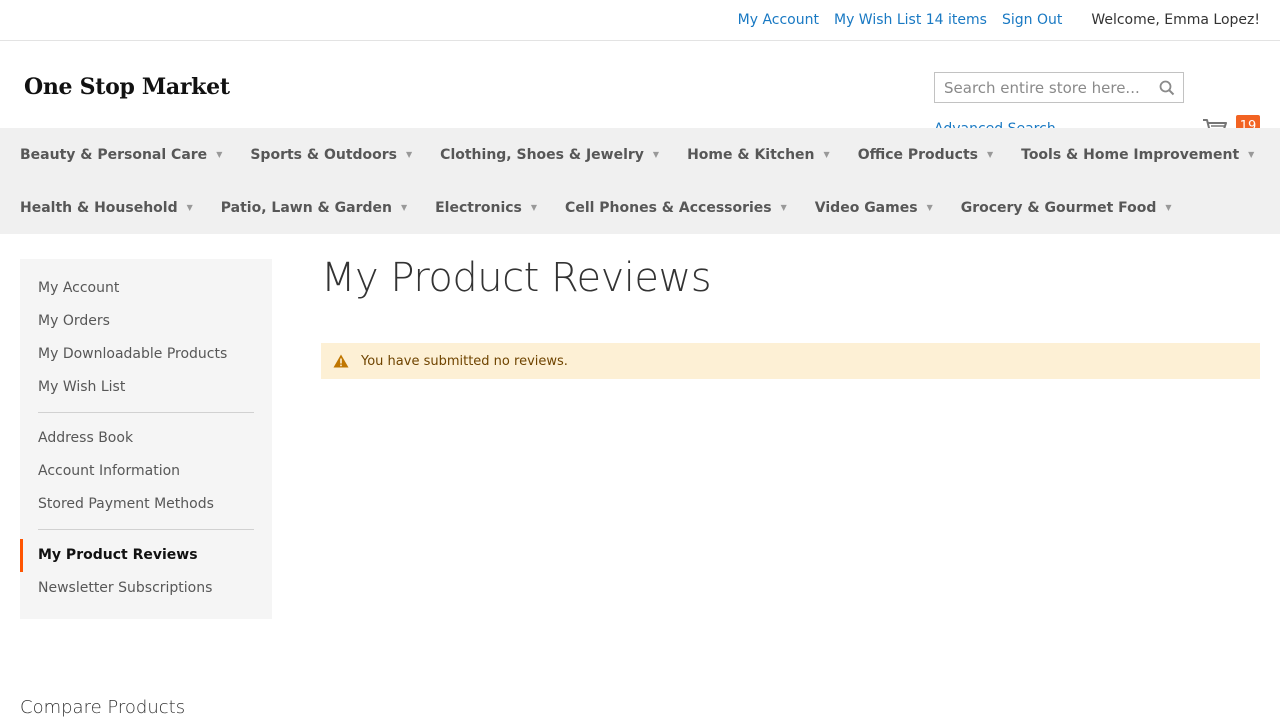 The image size is (1280, 720). I want to click on search-box, so click(1059, 87).